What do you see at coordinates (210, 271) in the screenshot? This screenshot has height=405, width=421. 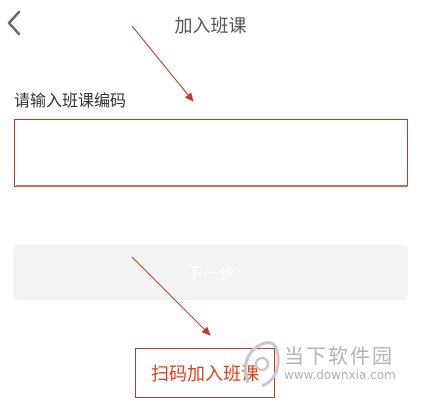 I see `next-step-button: 下一步` at bounding box center [210, 271].